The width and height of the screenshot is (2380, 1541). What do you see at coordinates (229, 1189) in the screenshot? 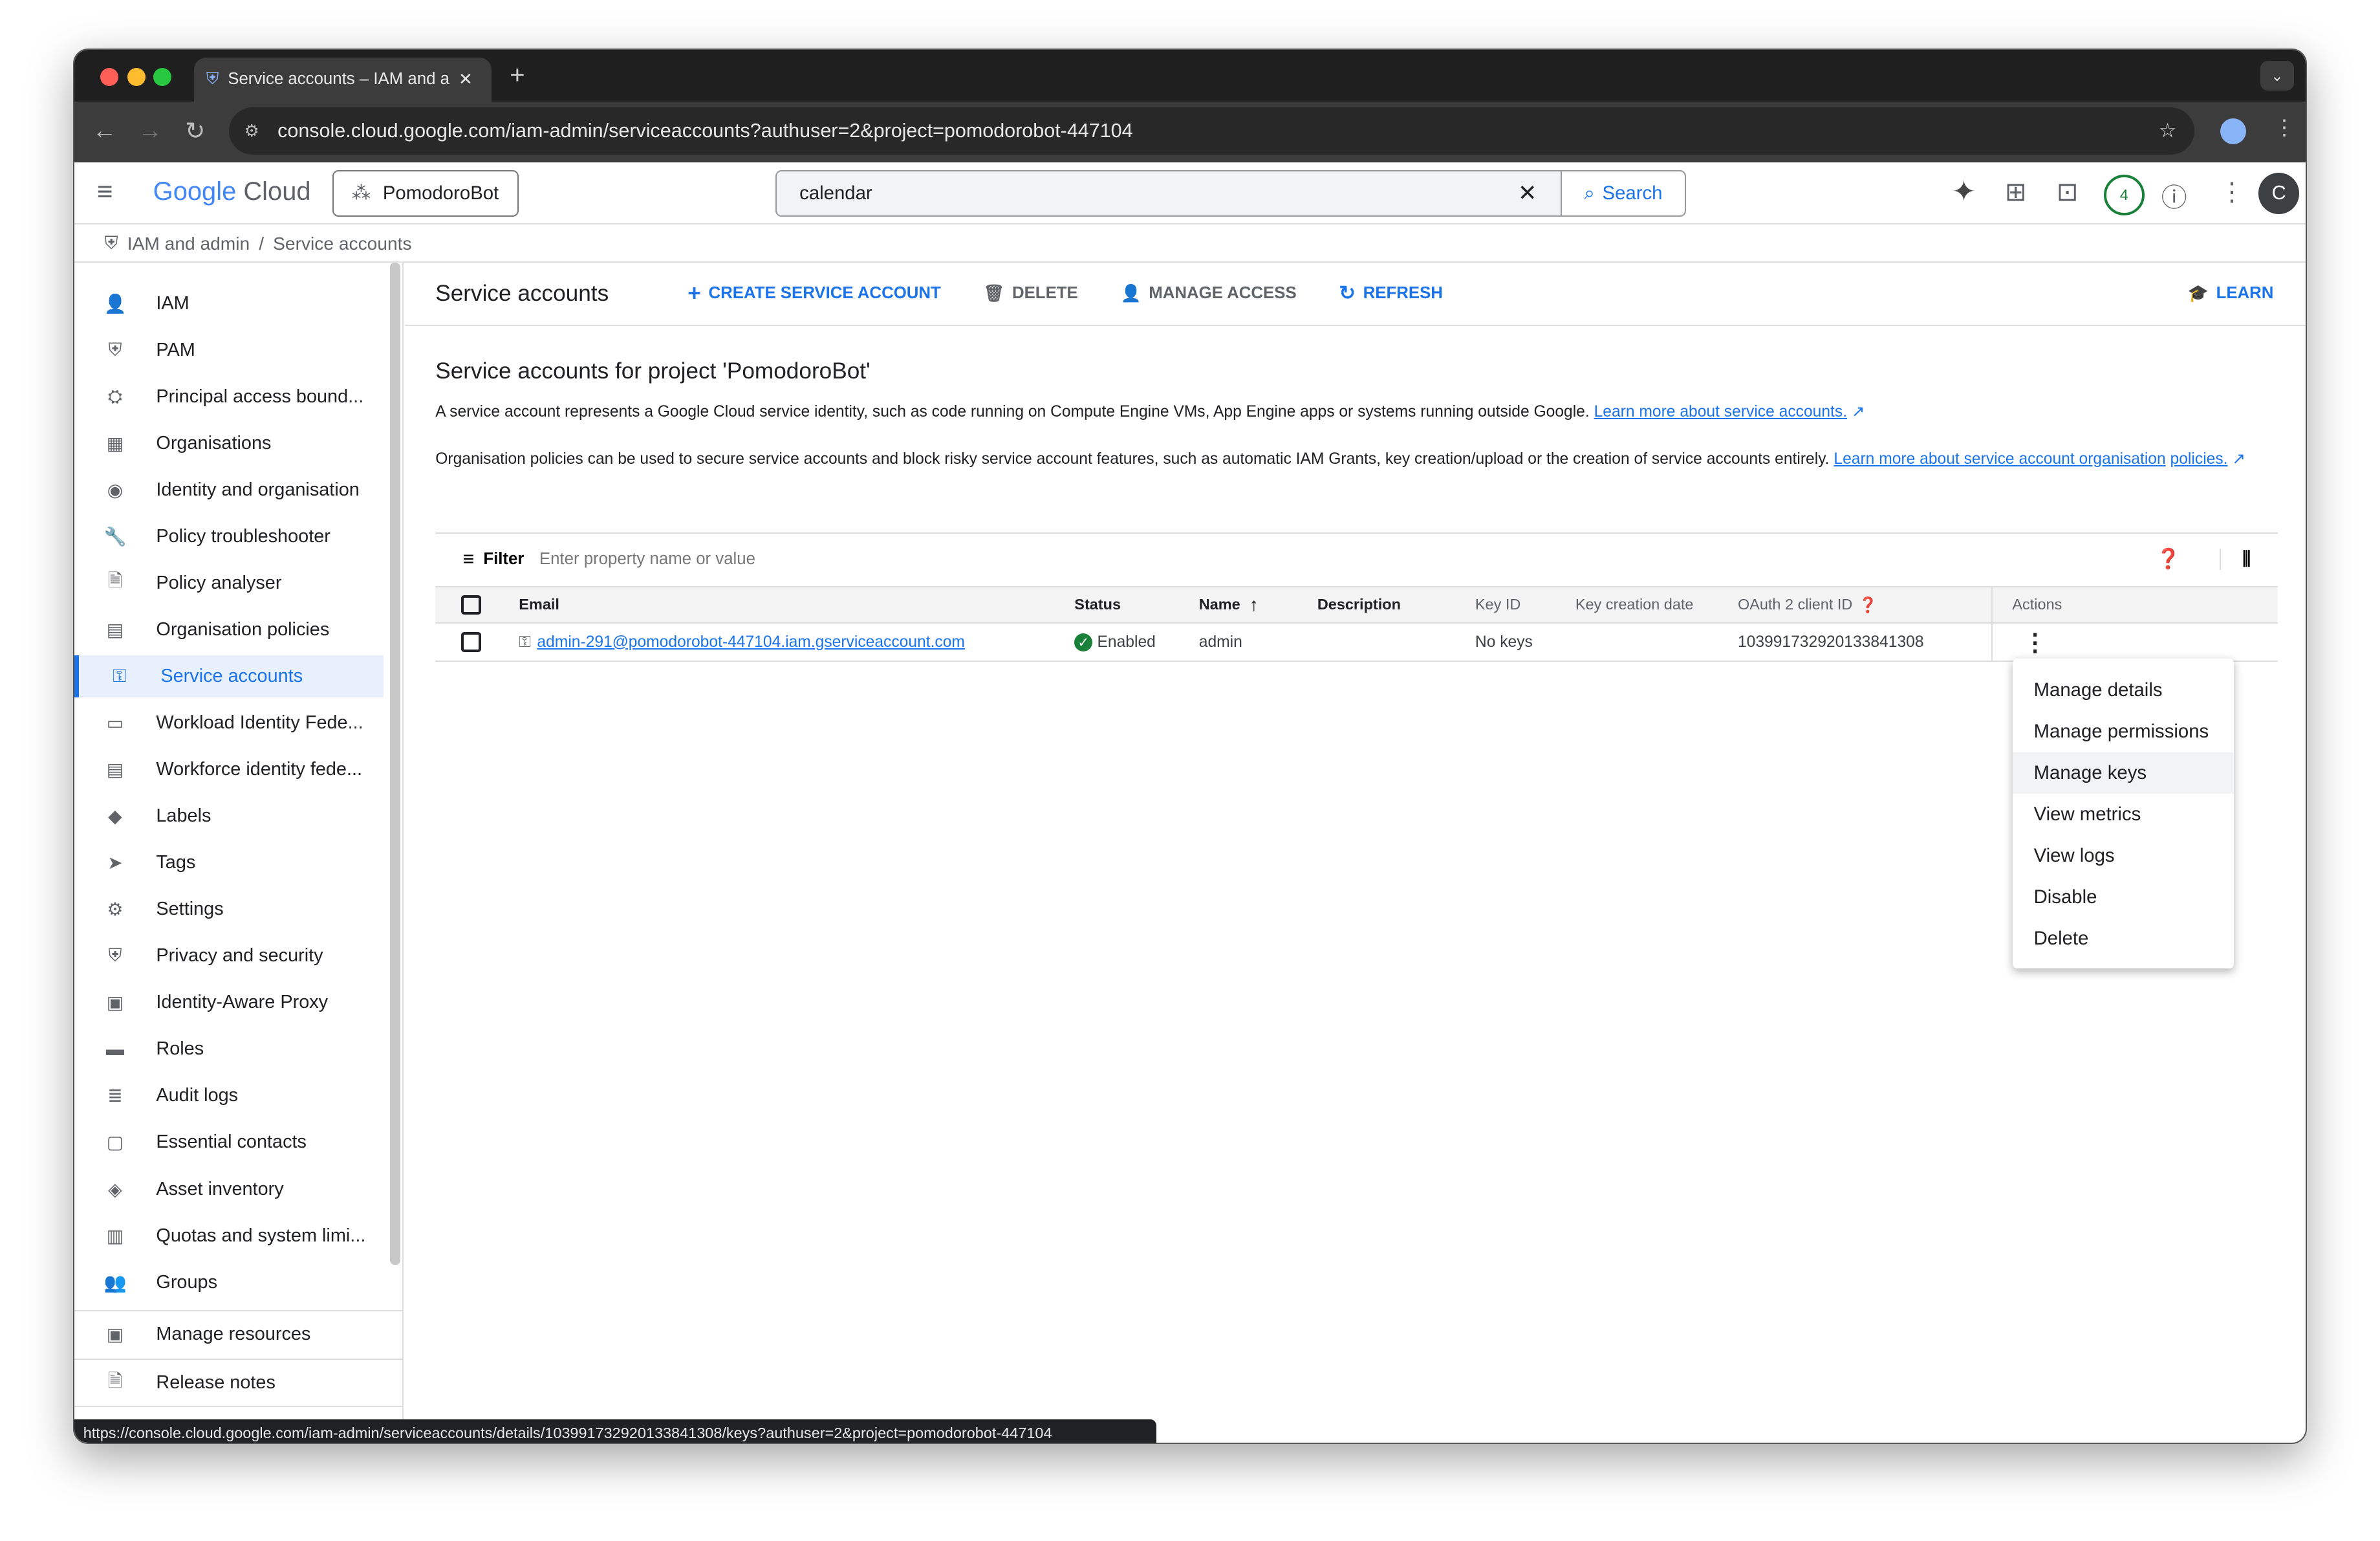
I see `sidebar-item-asset-inventory: ◈ Asset inventory` at bounding box center [229, 1189].